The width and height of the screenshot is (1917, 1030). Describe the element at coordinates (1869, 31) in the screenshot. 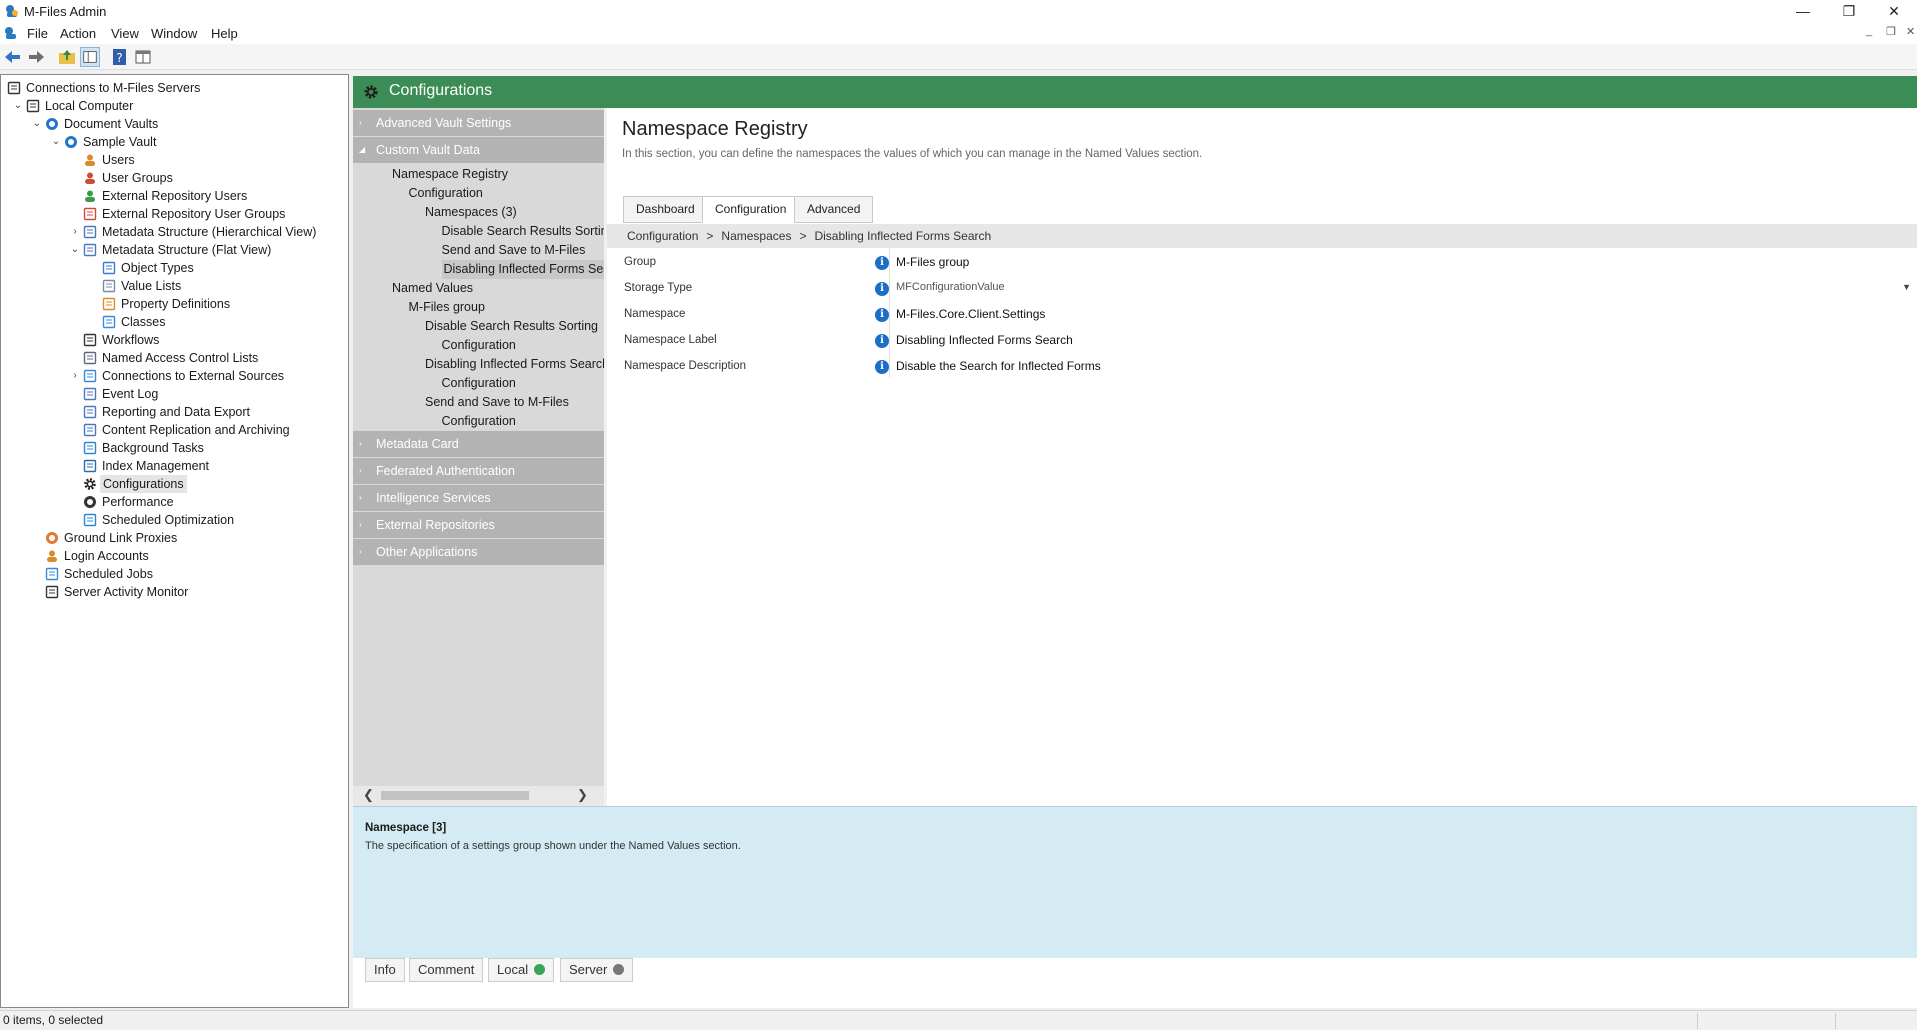

I see `mdi-minimize-button: _` at that location.